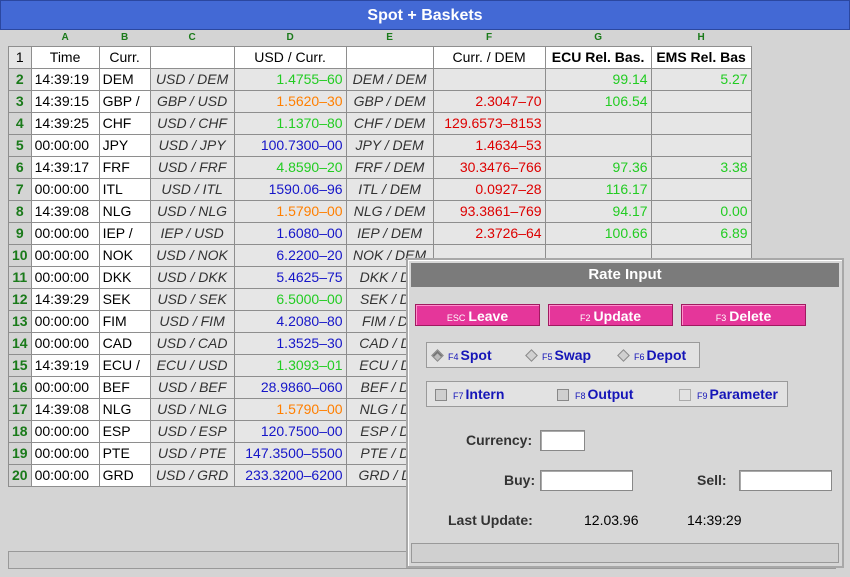 The height and width of the screenshot is (577, 850). Describe the element at coordinates (489, 79) in the screenshot. I see `dem-rate-cell` at that location.